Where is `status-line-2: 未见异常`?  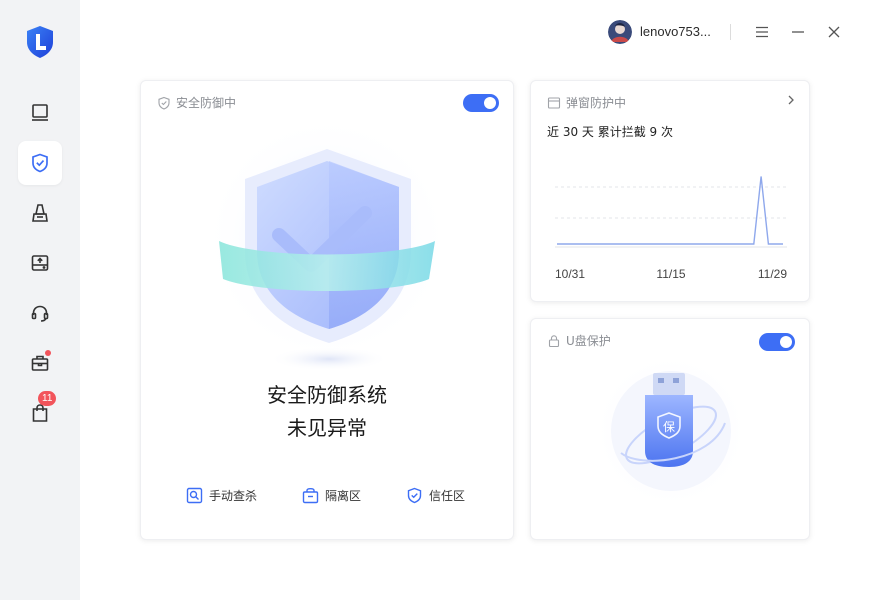 status-line-2: 未见异常 is located at coordinates (327, 428).